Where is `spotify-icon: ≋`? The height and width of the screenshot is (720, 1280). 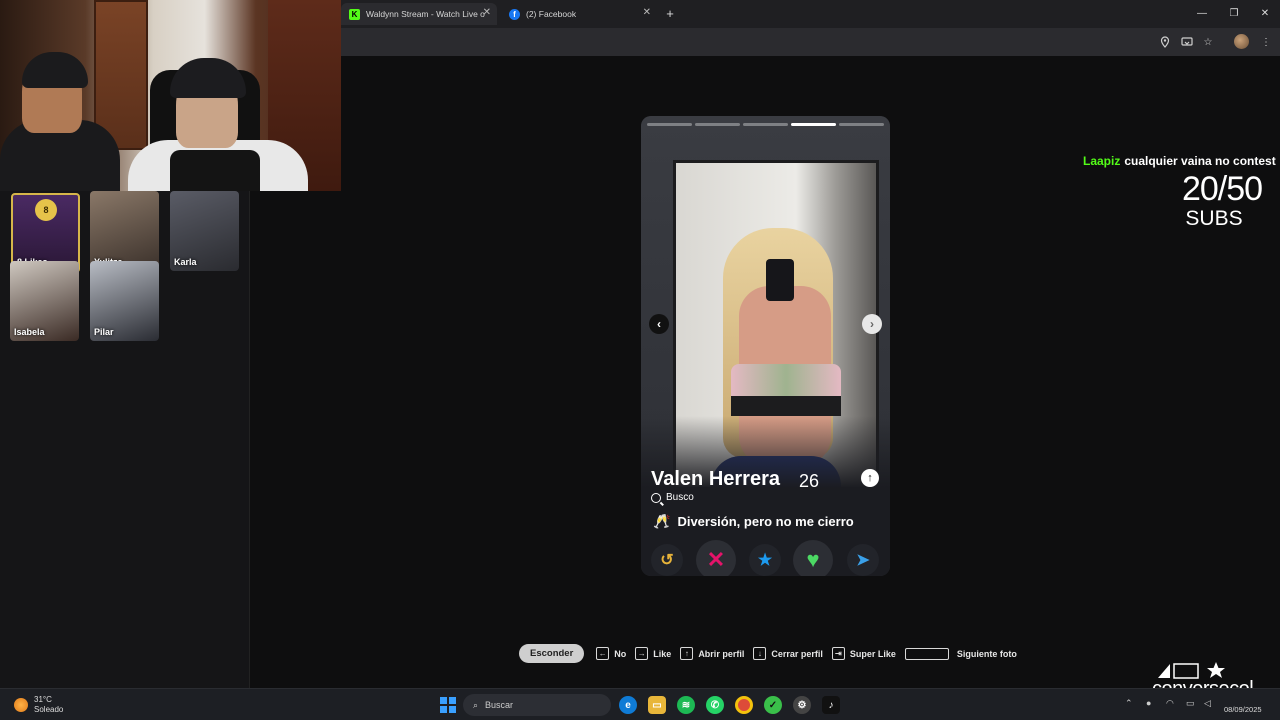
spotify-icon: ≋ is located at coordinates (686, 705).